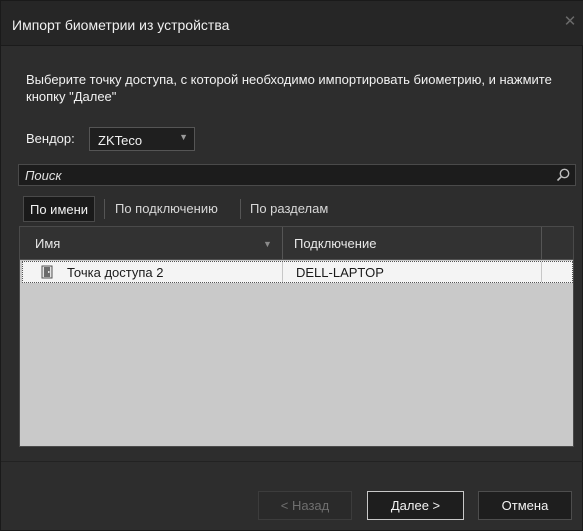 This screenshot has width=583, height=531. Describe the element at coordinates (166, 209) in the screenshot. I see `tab-by-connection: По подключению` at that location.